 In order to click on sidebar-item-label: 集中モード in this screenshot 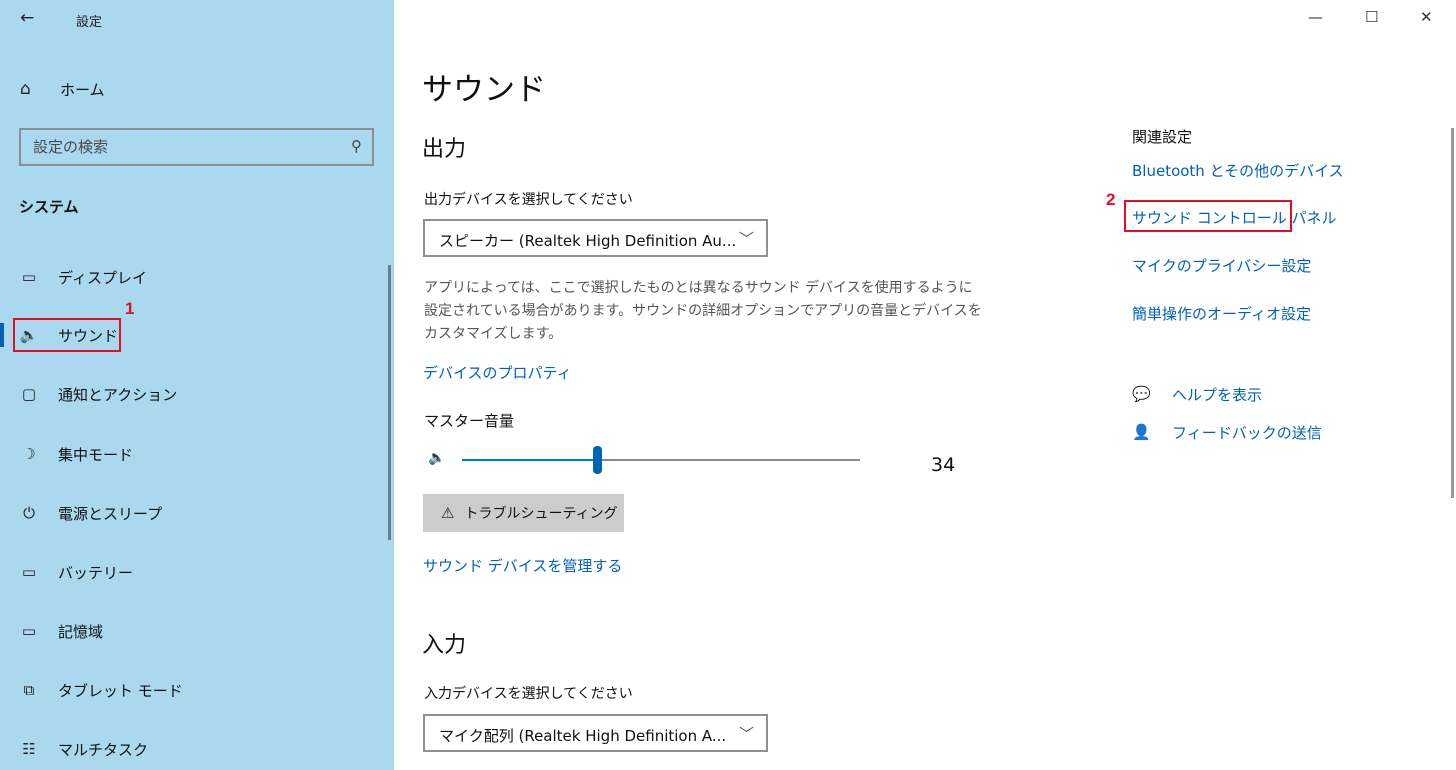, I will do `click(96, 454)`.